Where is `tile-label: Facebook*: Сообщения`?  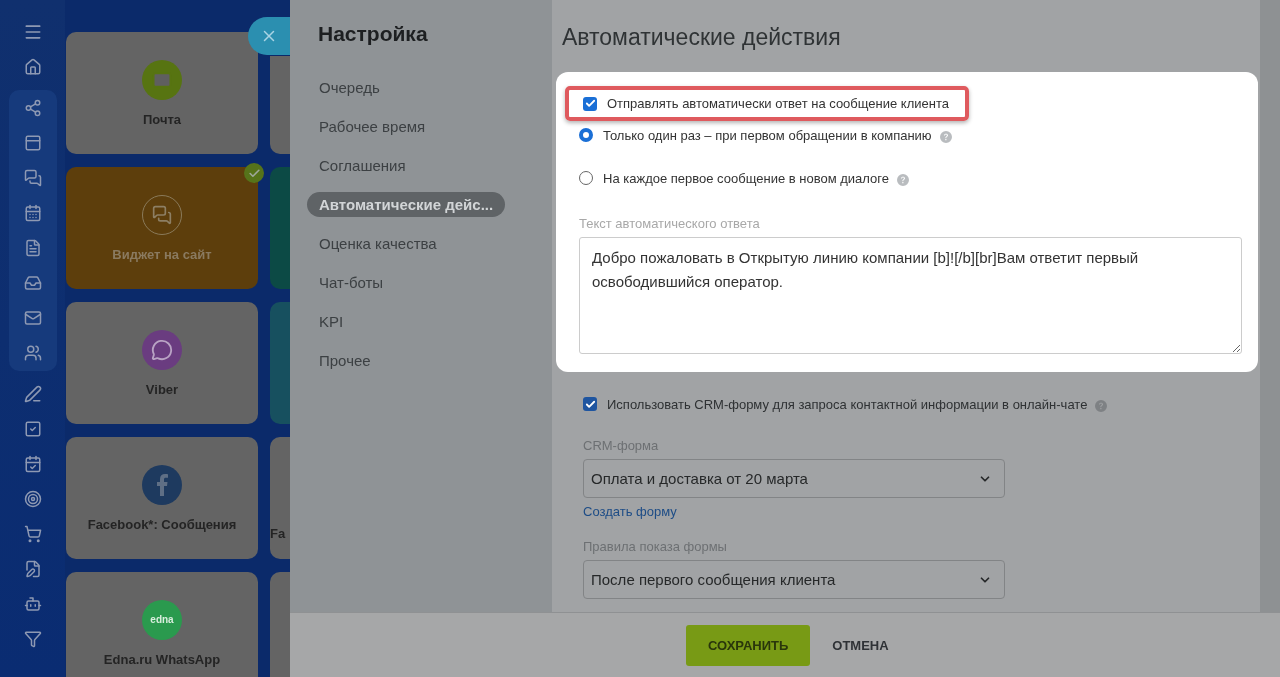
tile-label: Facebook*: Сообщения is located at coordinates (162, 524).